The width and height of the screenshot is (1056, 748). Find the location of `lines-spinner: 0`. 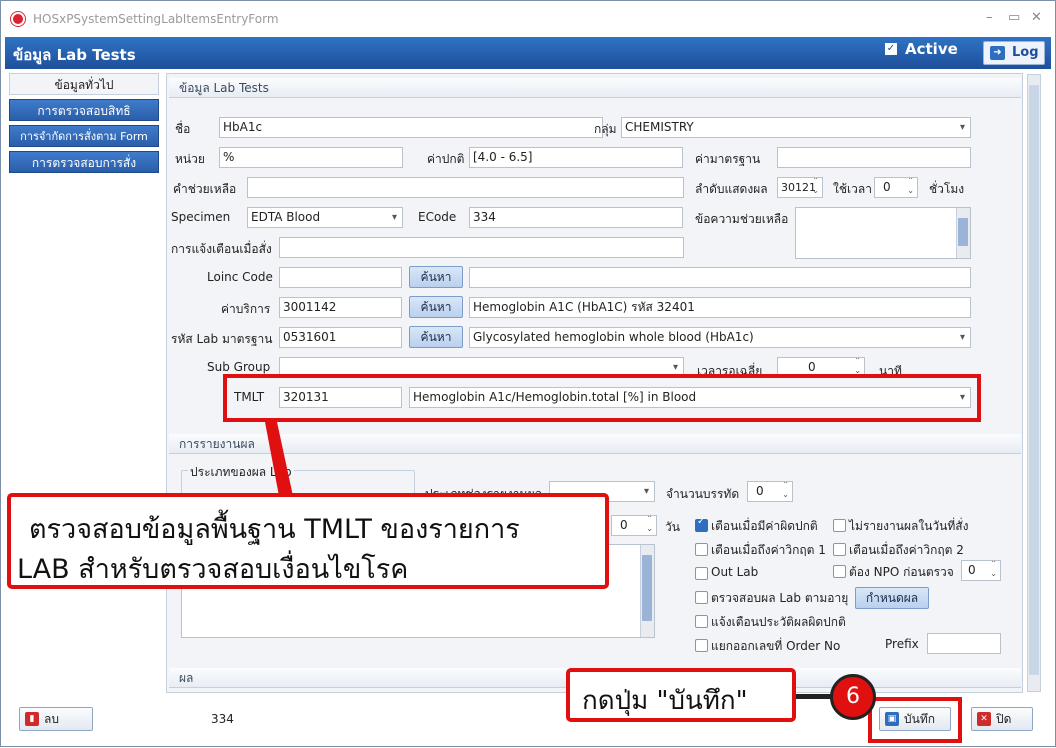

lines-spinner: 0 is located at coordinates (770, 491).